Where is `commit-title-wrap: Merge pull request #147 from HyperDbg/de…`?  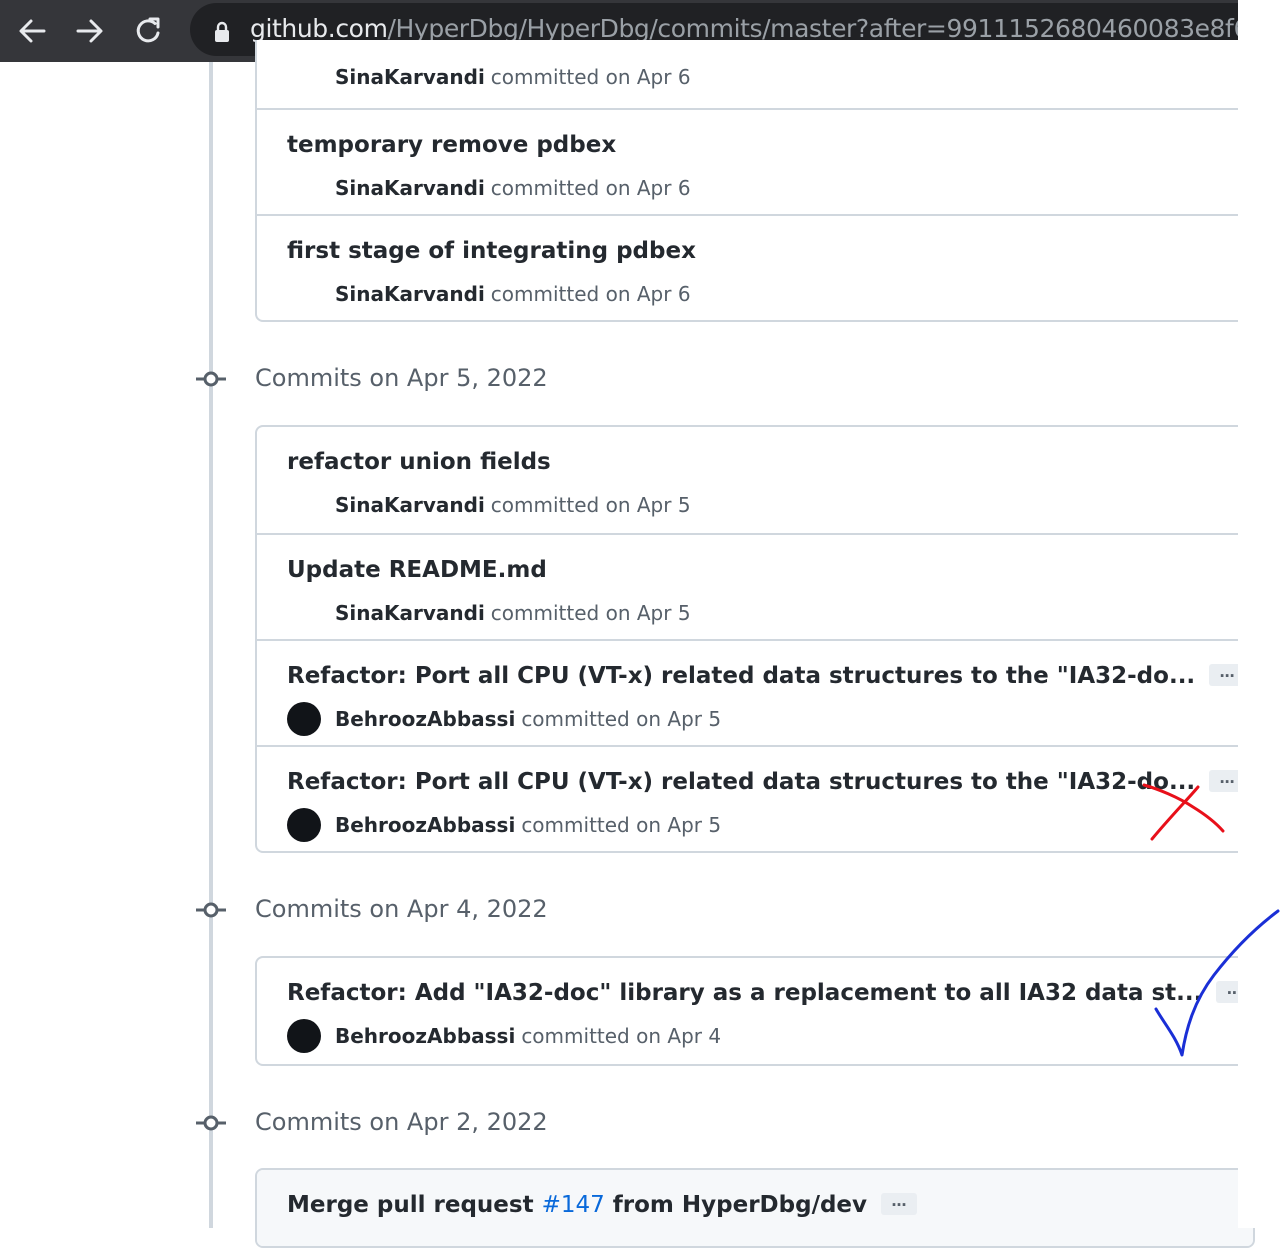 commit-title-wrap: Merge pull request #147 from HyperDbg/de… is located at coordinates (602, 1205).